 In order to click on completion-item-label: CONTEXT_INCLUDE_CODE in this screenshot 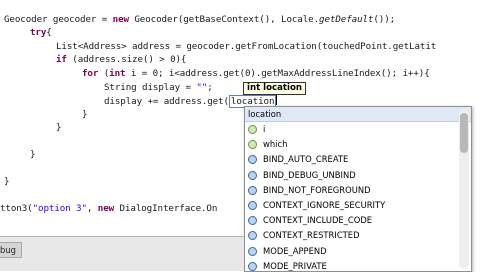, I will do `click(318, 220)`.